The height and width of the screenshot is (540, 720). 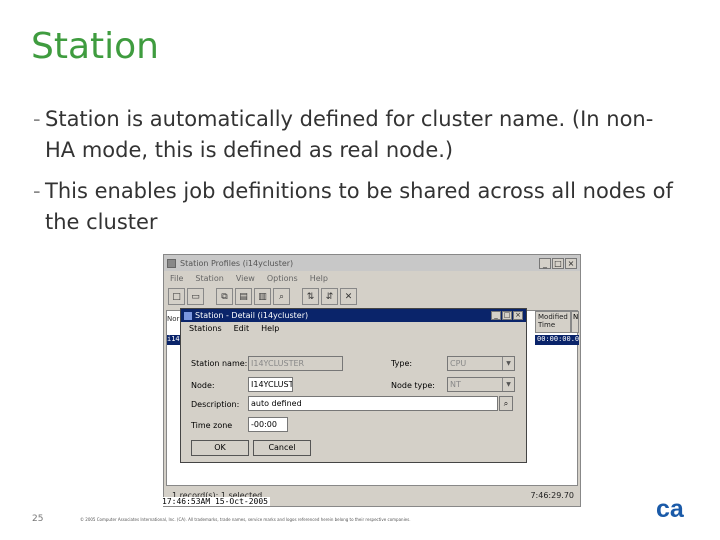 I want to click on menu-file: File, so click(x=176, y=278).